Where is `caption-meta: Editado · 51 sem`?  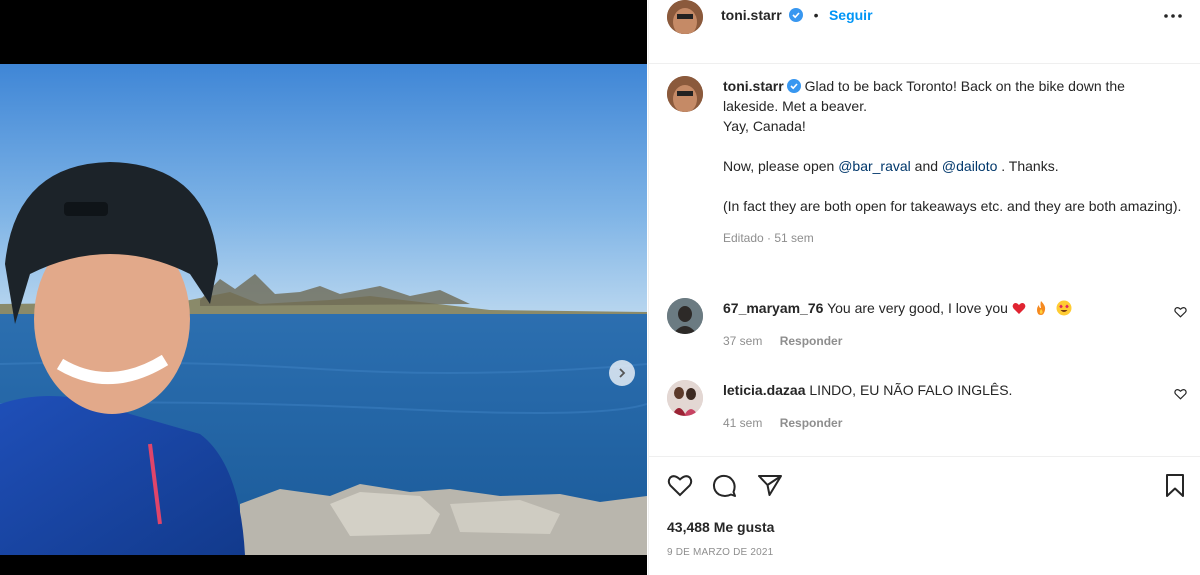 caption-meta: Editado · 51 sem is located at coordinates (768, 238).